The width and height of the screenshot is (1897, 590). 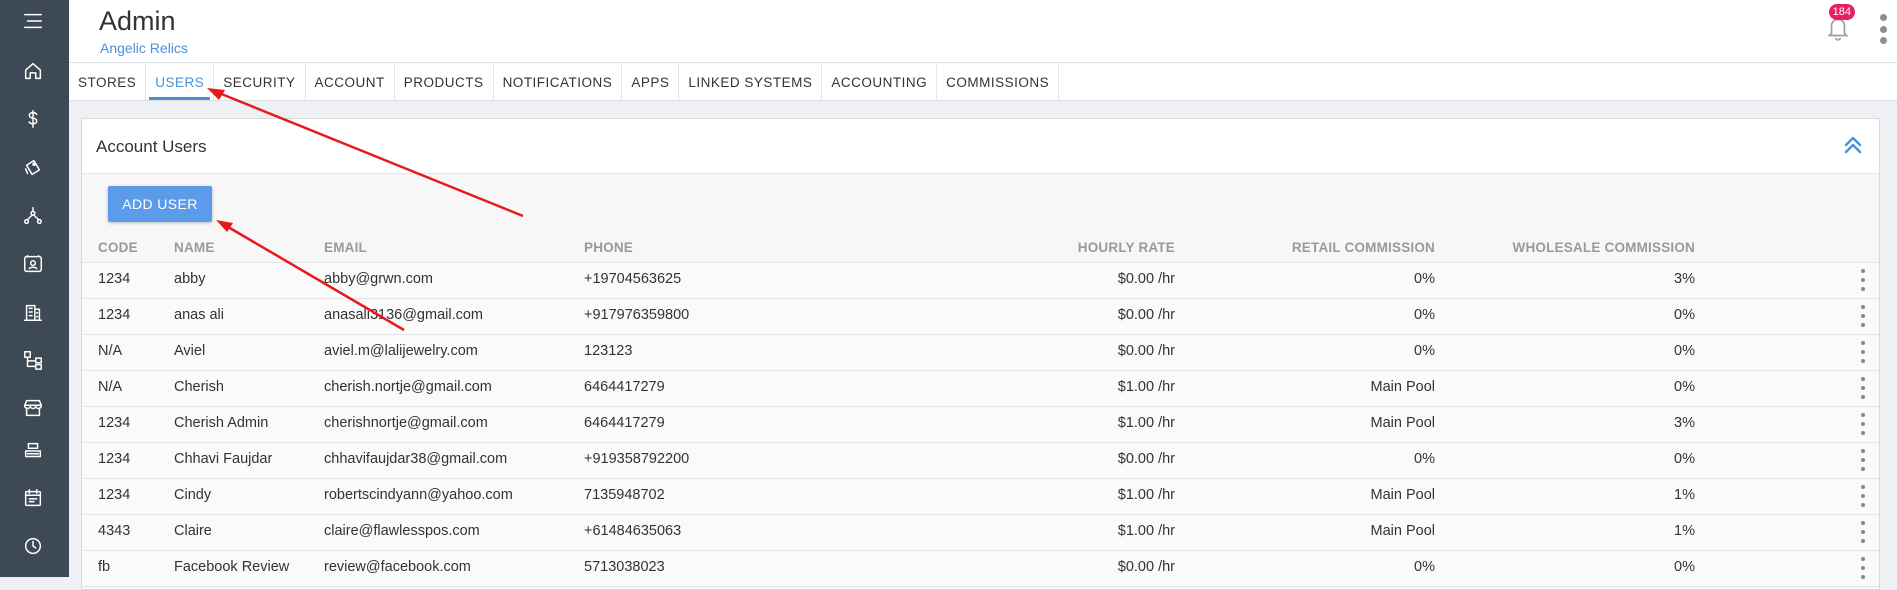 What do you see at coordinates (33, 71) in the screenshot?
I see `home-icon` at bounding box center [33, 71].